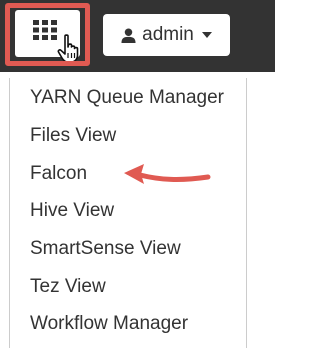 Image resolution: width=320 pixels, height=348 pixels. Describe the element at coordinates (167, 174) in the screenshot. I see `left-arrow-icon` at that location.